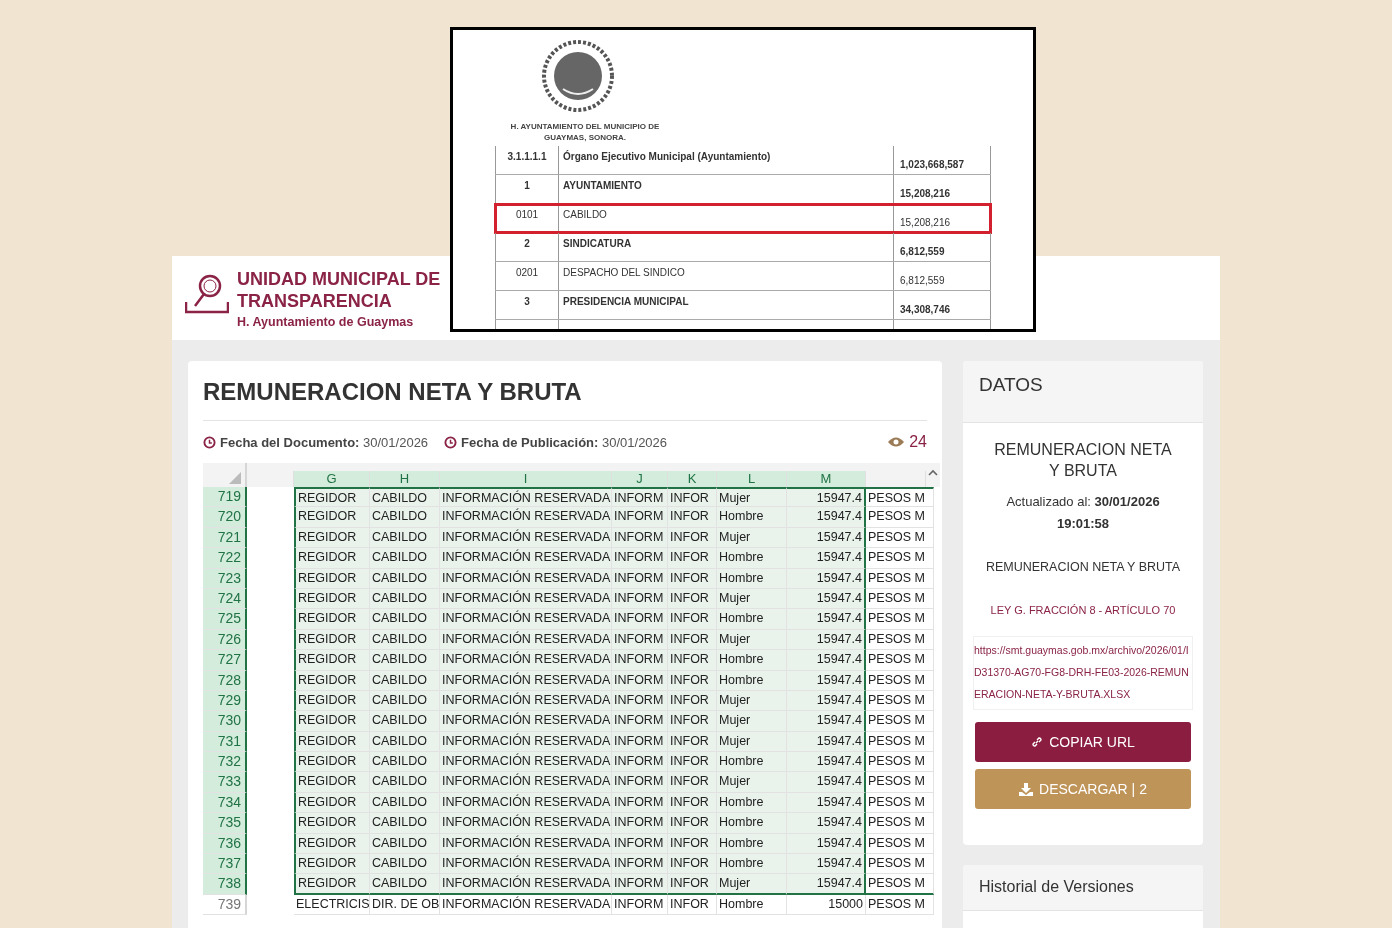  Describe the element at coordinates (527, 243) in the screenshot. I see `table-cell: 2` at that location.